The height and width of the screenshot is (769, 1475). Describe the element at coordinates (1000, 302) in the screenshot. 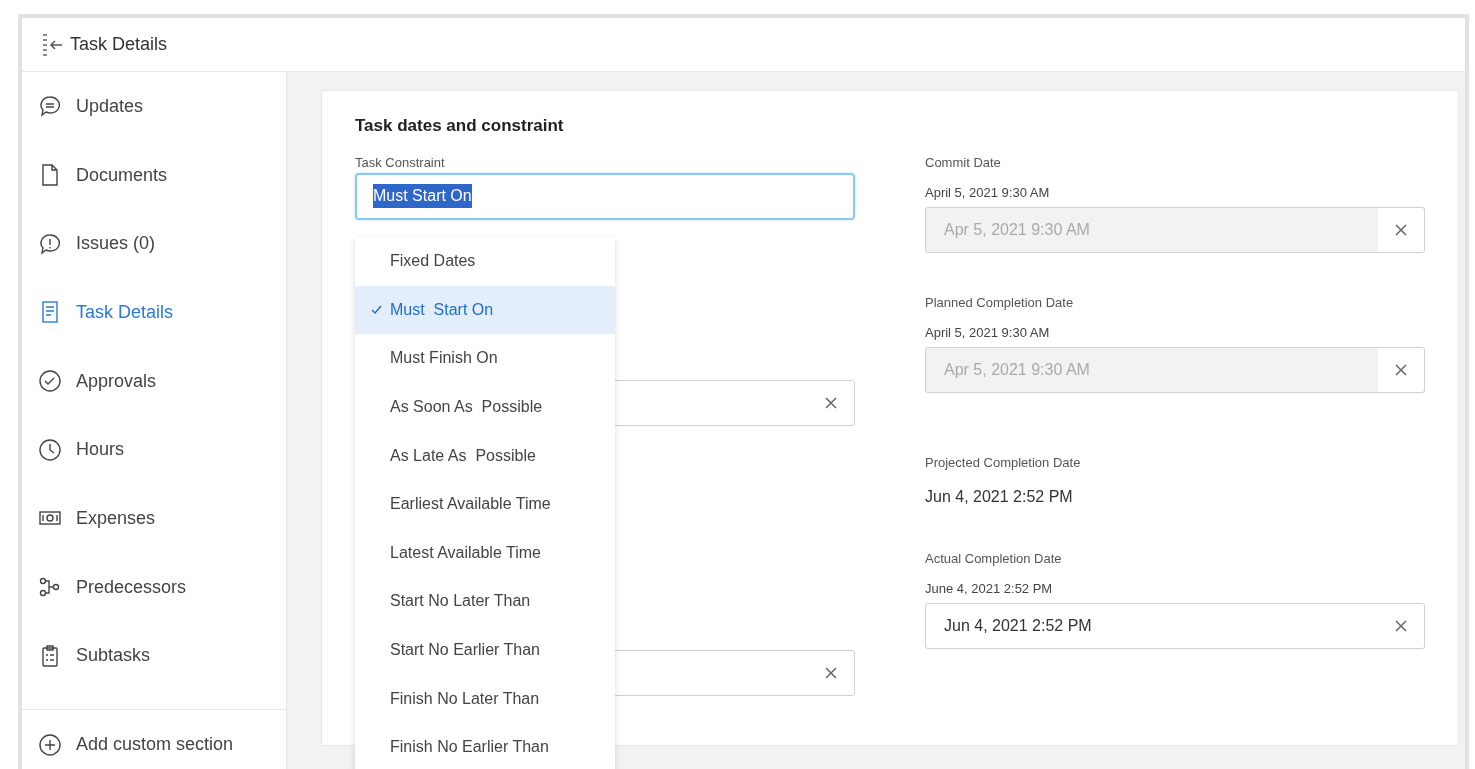

I see `field-label: Planned Completion Date` at that location.